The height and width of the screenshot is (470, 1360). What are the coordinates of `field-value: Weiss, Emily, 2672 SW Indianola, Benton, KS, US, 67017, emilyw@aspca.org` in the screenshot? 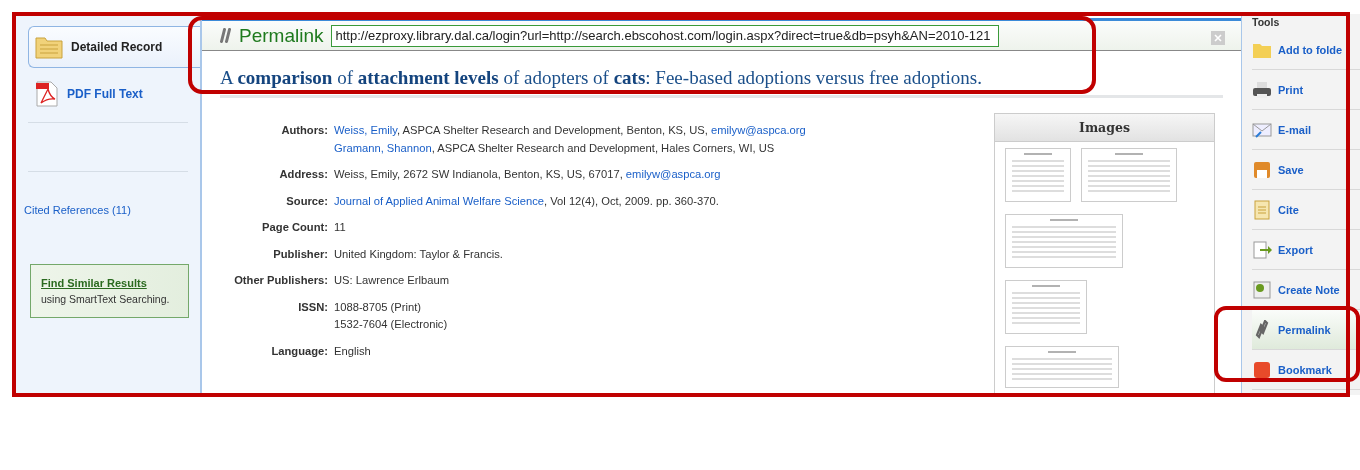 It's located at (528, 174).